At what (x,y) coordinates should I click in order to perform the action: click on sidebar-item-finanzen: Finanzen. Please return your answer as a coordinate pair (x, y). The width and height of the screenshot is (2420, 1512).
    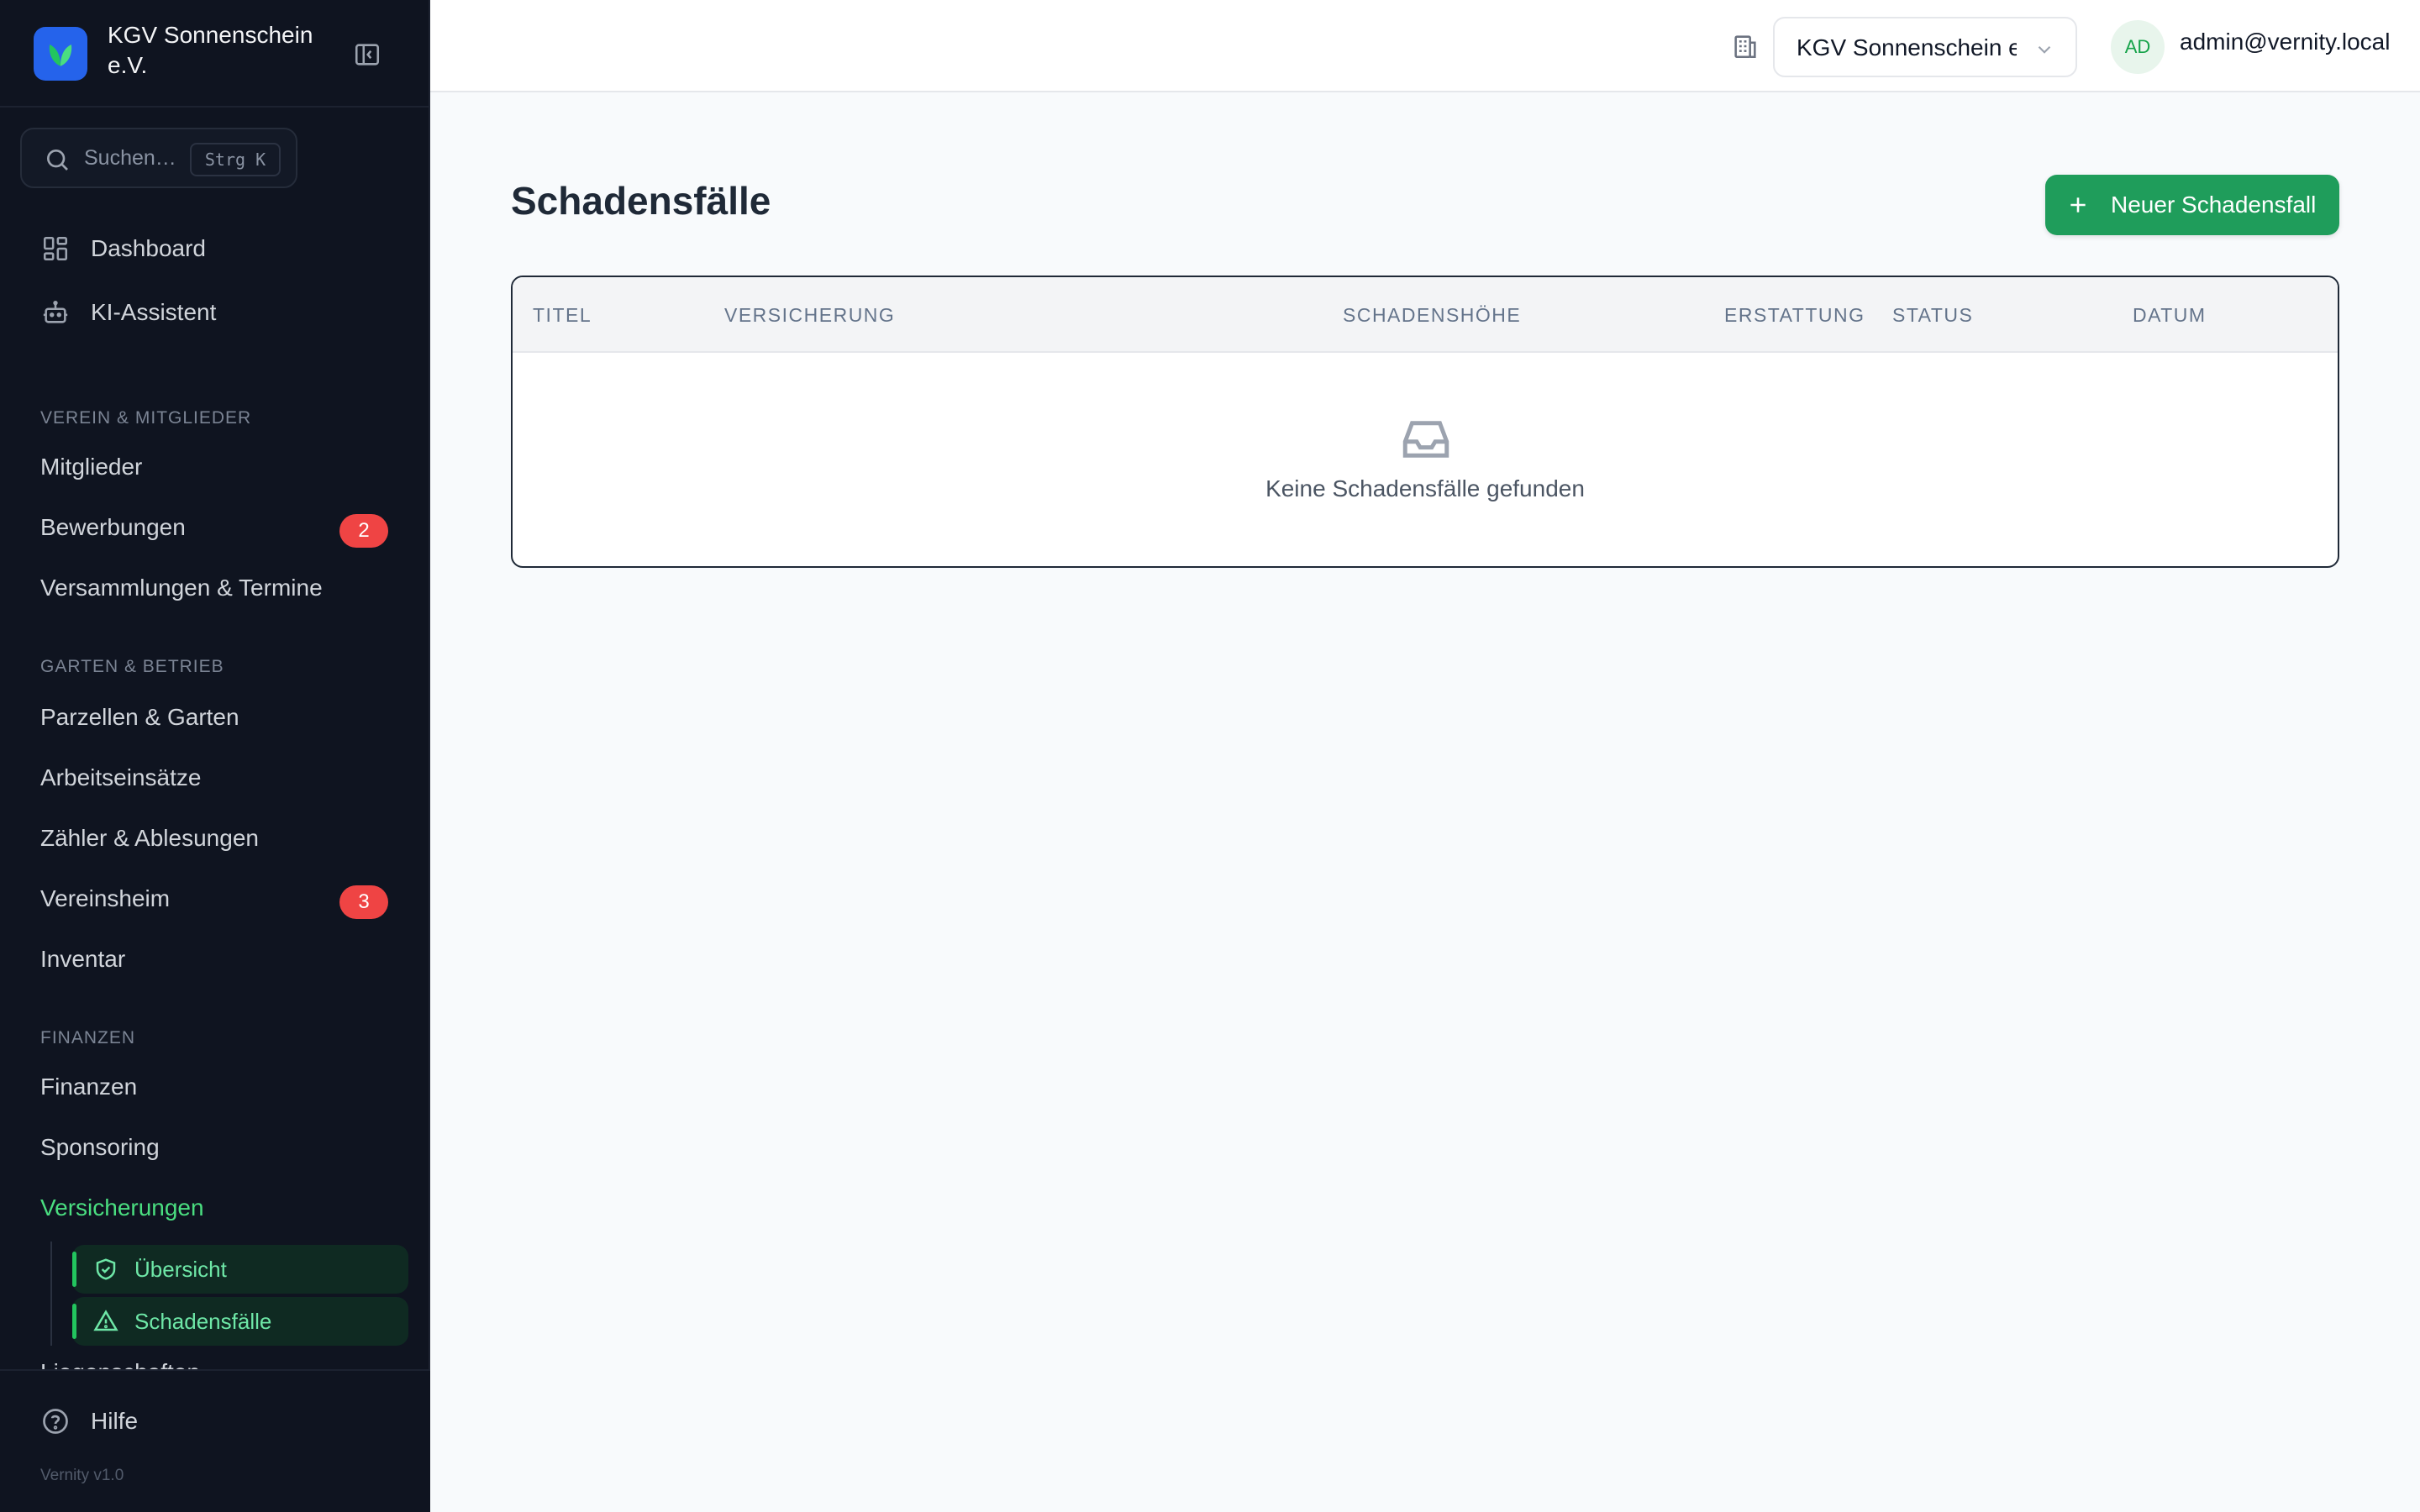
    Looking at the image, I should click on (88, 1087).